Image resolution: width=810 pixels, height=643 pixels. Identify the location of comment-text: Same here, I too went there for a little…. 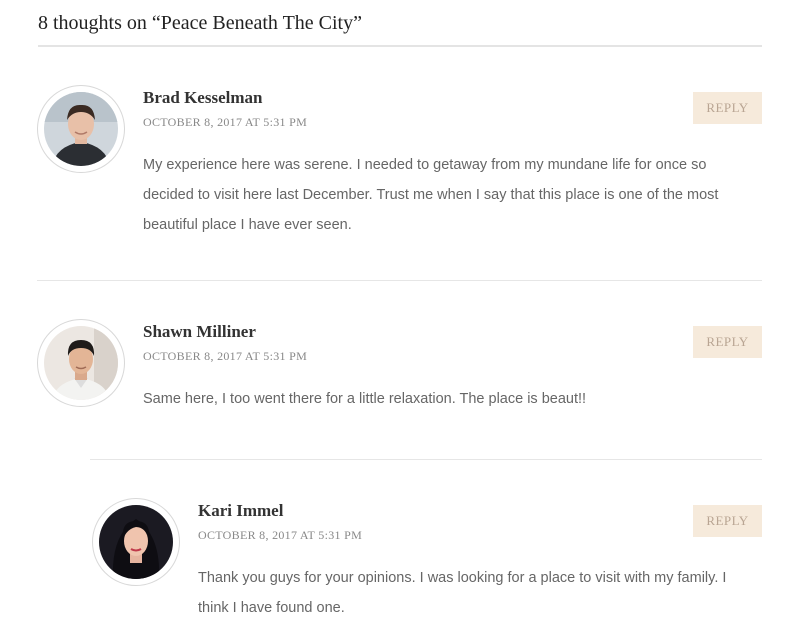
(365, 399).